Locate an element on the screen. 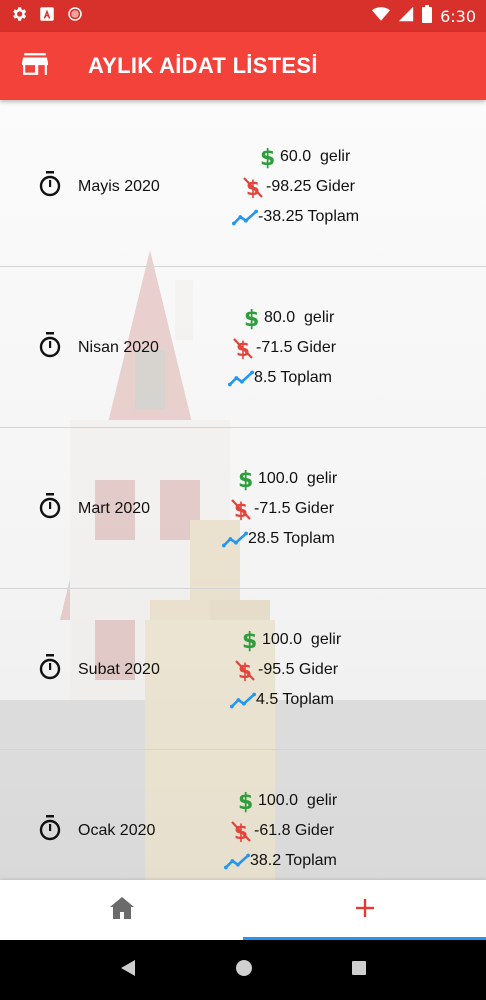 The height and width of the screenshot is (1000, 486). total-value: 8.5 Toplam is located at coordinates (293, 377).